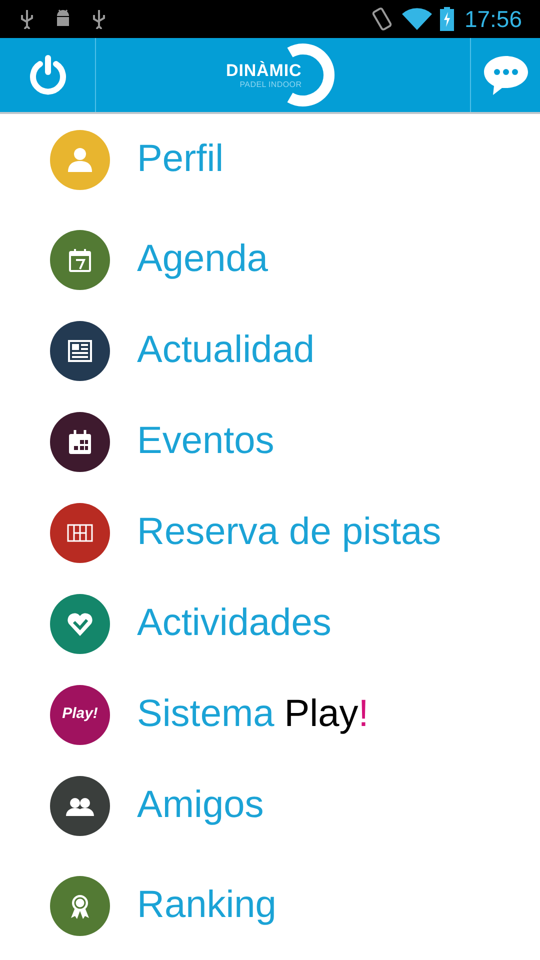 This screenshot has width=540, height=960. What do you see at coordinates (264, 70) in the screenshot?
I see `logo-title: DINÀMIC` at bounding box center [264, 70].